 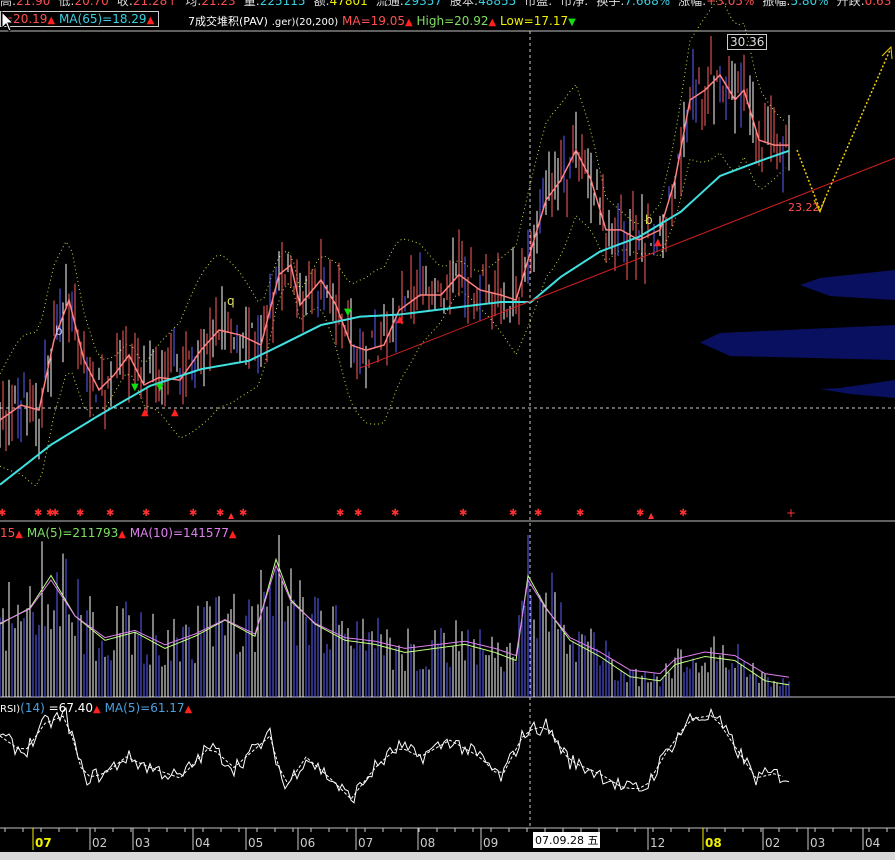 What do you see at coordinates (231, 301) in the screenshot?
I see `signal-q: q` at bounding box center [231, 301].